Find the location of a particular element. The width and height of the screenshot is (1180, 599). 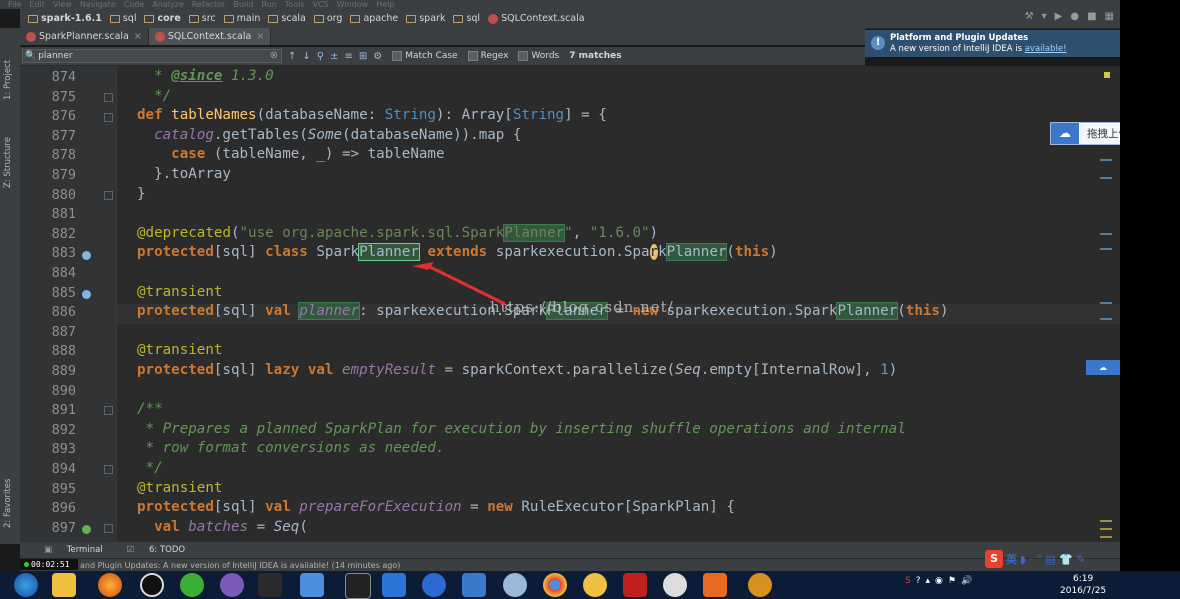

notes-icon is located at coordinates (394, 585).